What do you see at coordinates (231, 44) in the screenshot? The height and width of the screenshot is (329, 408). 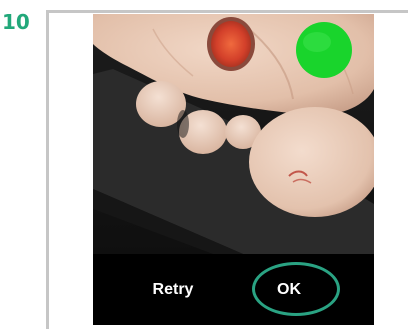 I see `red-wound-inner` at bounding box center [231, 44].